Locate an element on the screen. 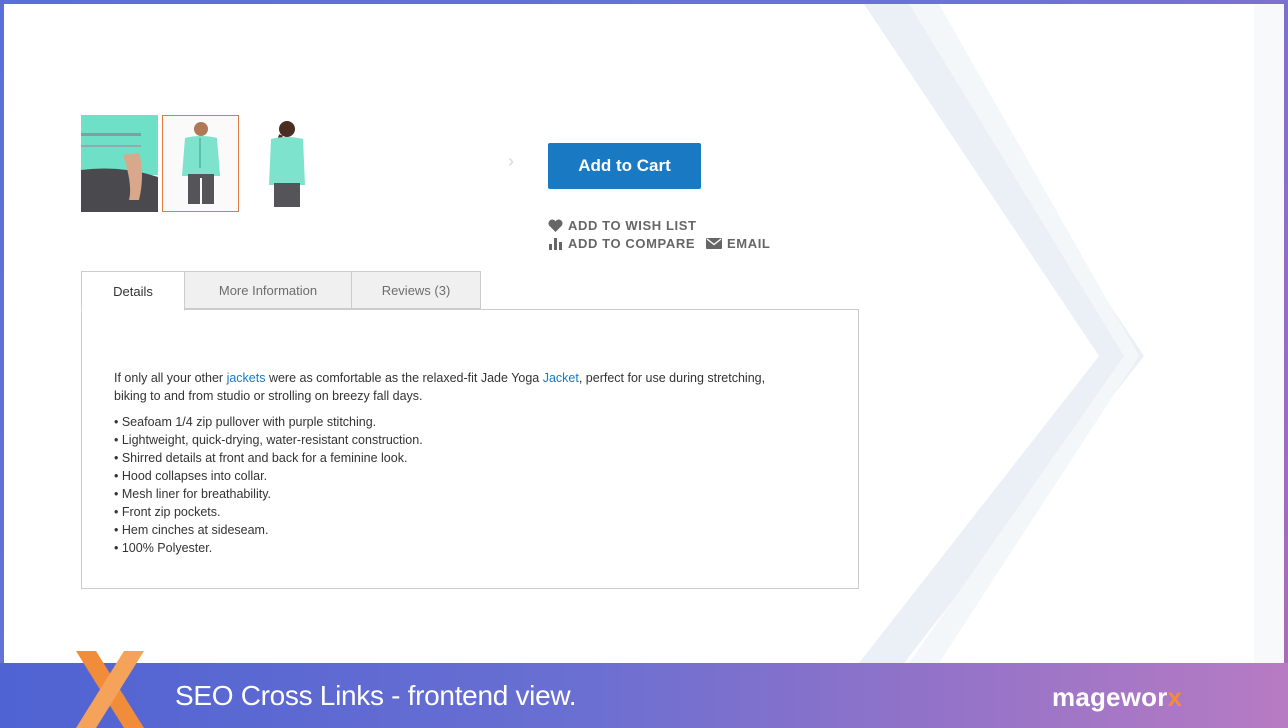 This screenshot has width=1288, height=728. list-item: • 100% Polyester. is located at coordinates (163, 548).